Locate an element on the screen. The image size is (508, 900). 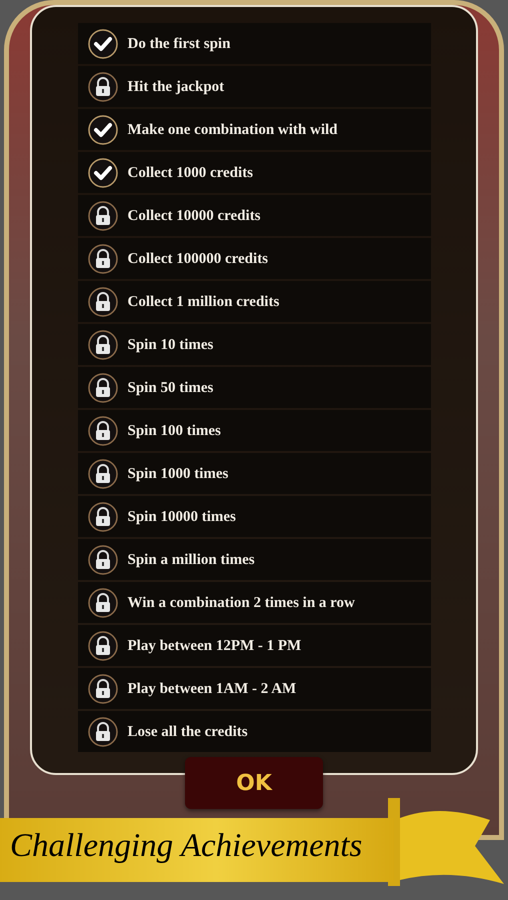
achievement-label: Hit the jackpot is located at coordinates (176, 86).